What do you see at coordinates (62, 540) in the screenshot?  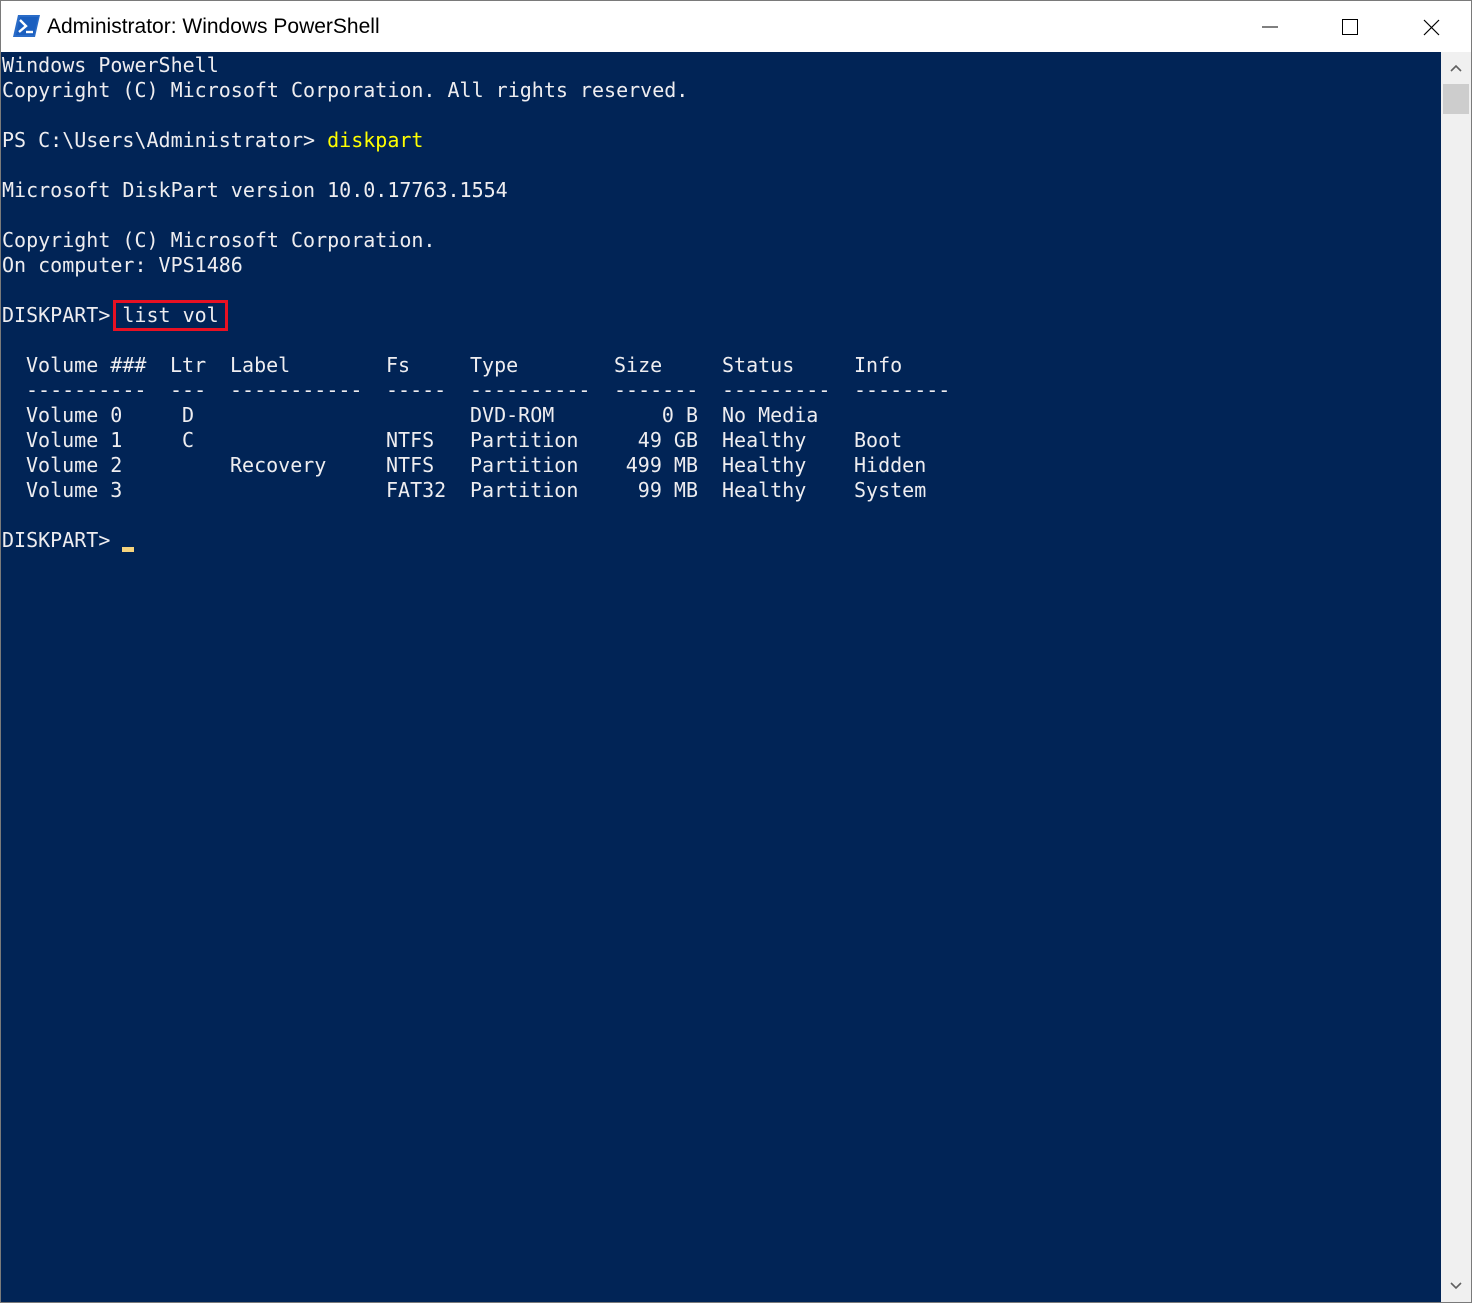 I see `final-prompt-line: DISKPART>` at bounding box center [62, 540].